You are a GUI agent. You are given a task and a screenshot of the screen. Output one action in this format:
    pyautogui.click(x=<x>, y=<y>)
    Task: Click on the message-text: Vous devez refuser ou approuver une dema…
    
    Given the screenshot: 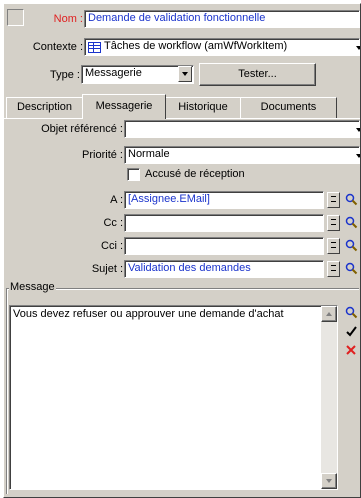 What is the action you would take?
    pyautogui.click(x=148, y=314)
    